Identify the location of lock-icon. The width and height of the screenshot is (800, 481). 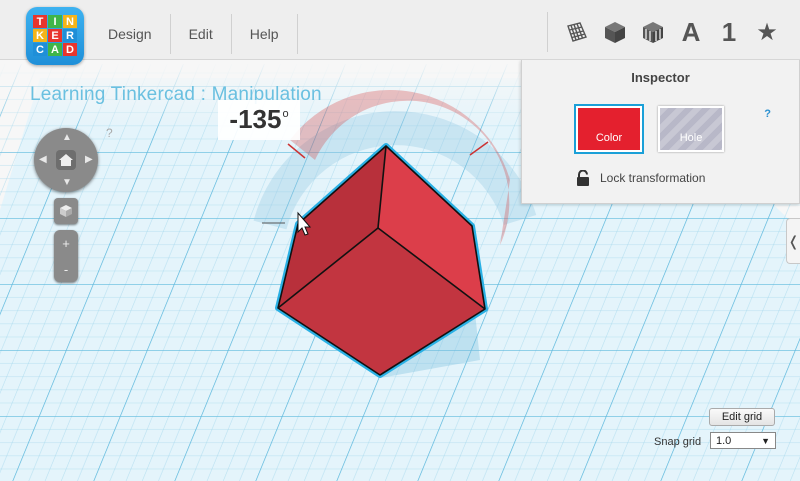
(583, 178).